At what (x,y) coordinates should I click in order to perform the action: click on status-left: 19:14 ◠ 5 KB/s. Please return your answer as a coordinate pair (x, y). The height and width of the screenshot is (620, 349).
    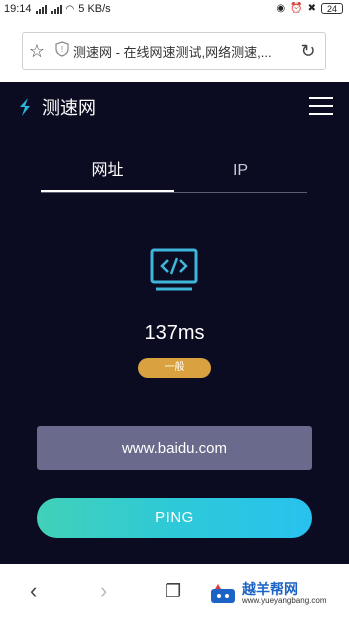
    Looking at the image, I should click on (57, 9).